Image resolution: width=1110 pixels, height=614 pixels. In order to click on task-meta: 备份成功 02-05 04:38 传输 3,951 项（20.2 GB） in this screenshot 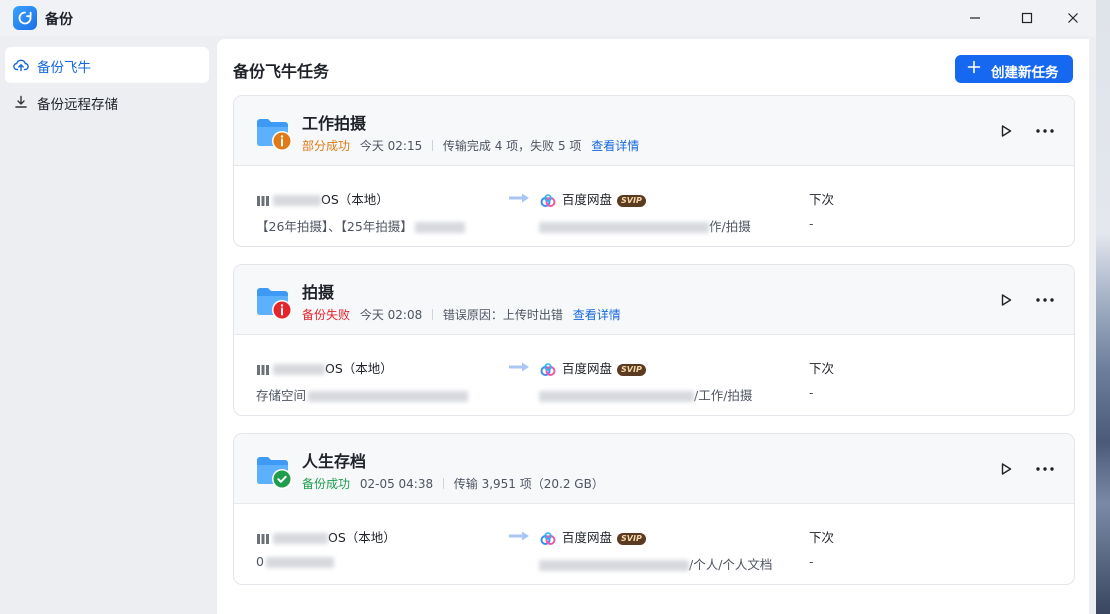, I will do `click(453, 483)`.